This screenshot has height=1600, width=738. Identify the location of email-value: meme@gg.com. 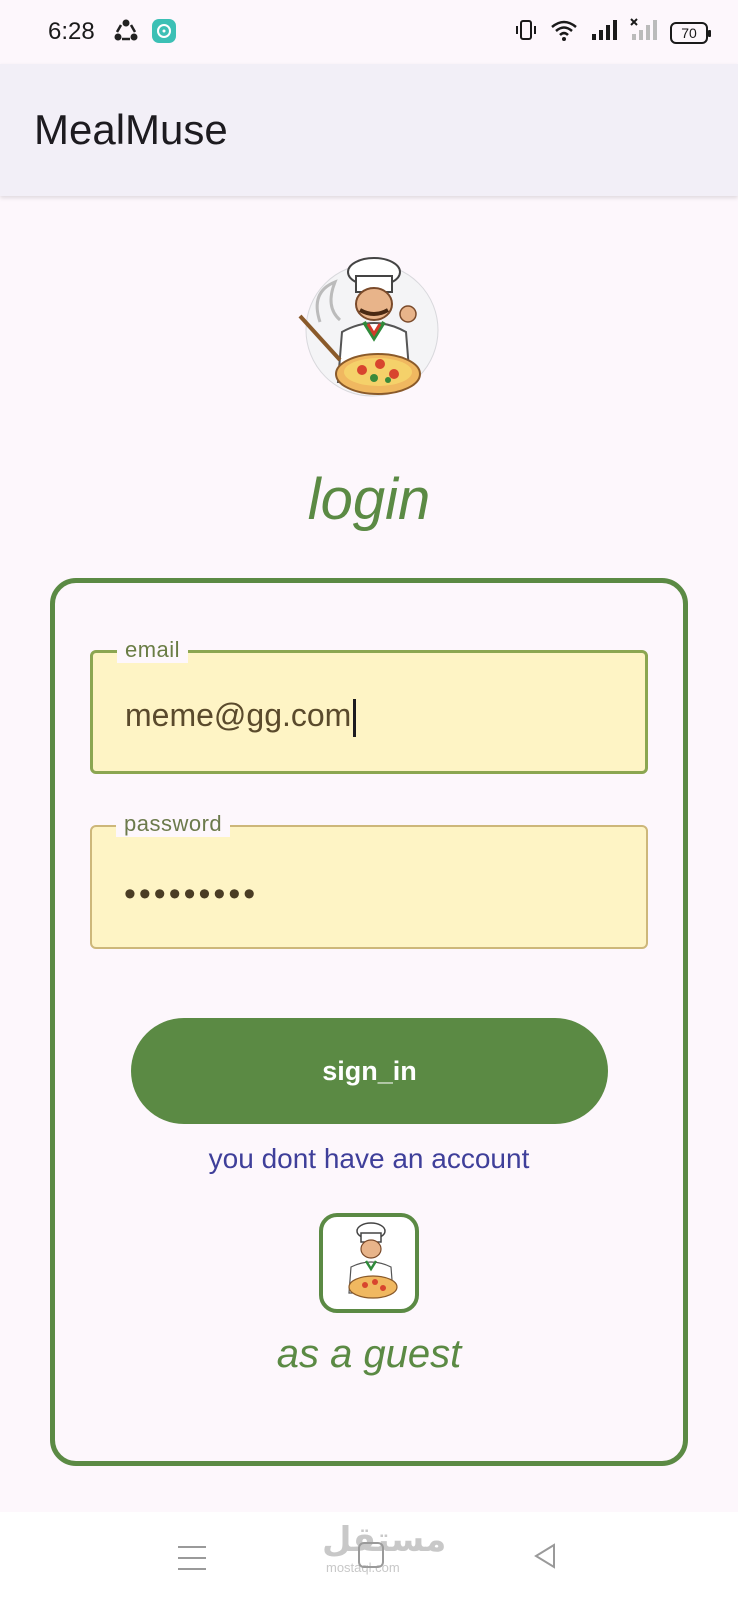
(238, 715).